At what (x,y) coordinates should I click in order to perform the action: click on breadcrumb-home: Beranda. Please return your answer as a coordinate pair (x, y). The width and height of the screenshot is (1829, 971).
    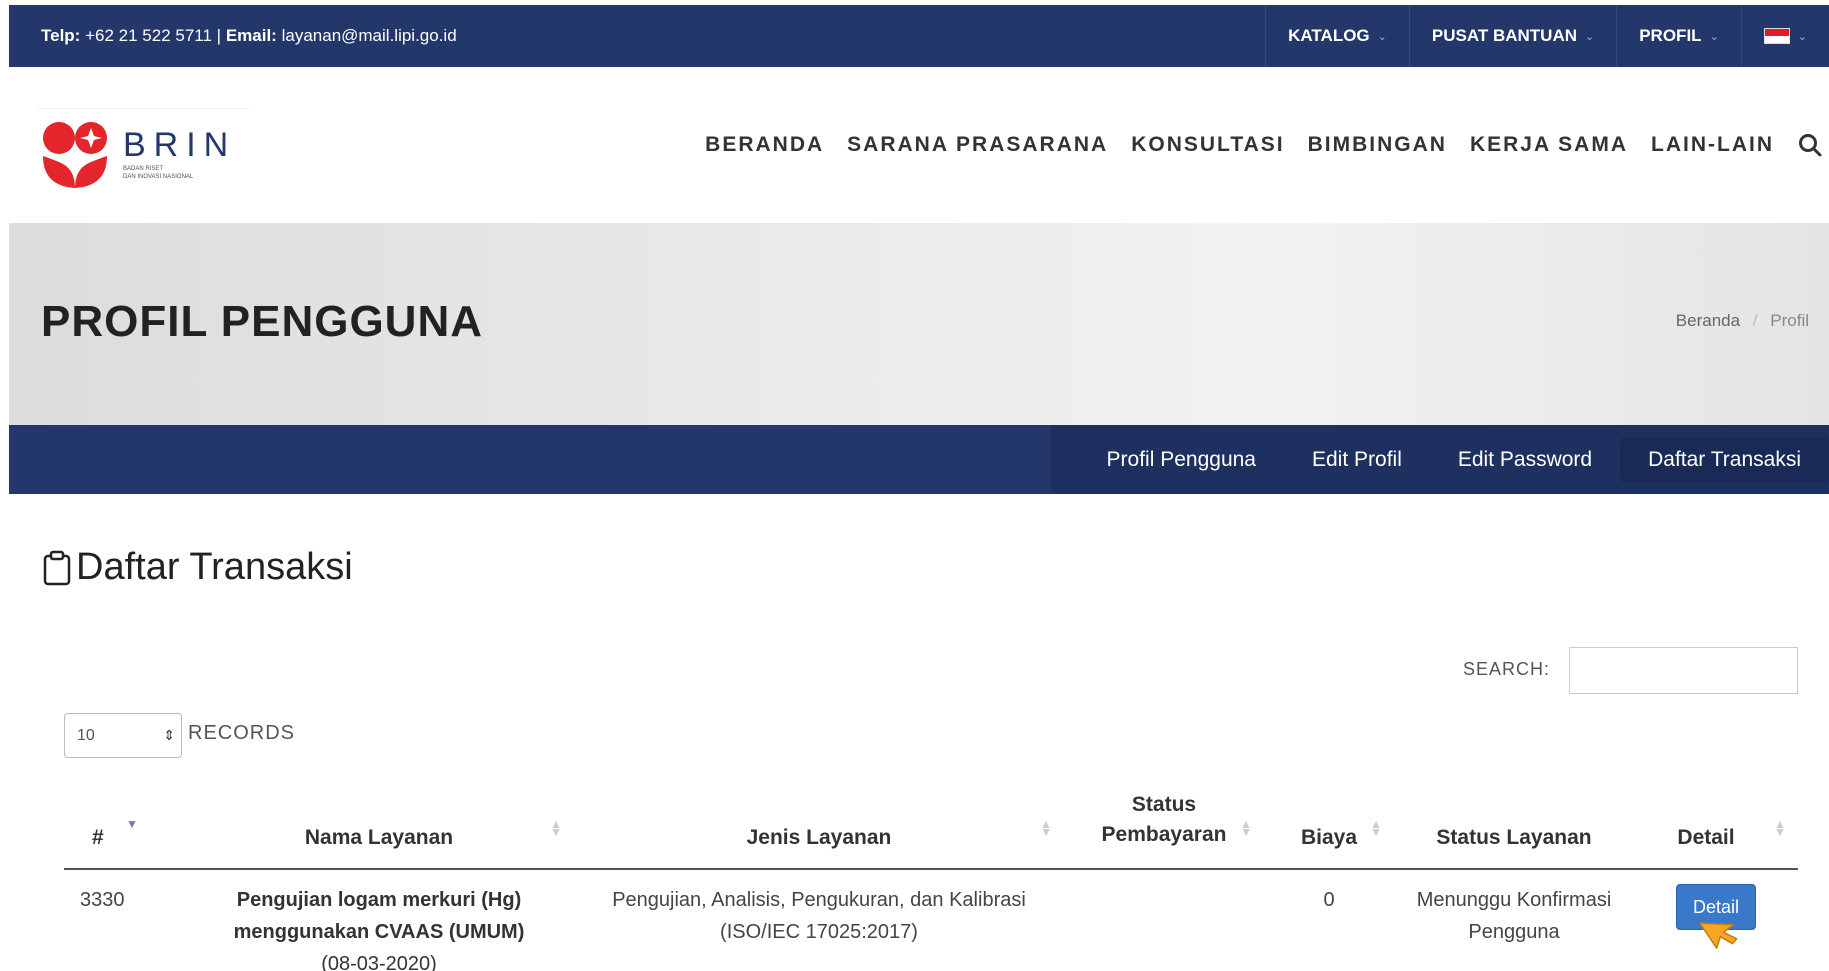
    Looking at the image, I should click on (1708, 320).